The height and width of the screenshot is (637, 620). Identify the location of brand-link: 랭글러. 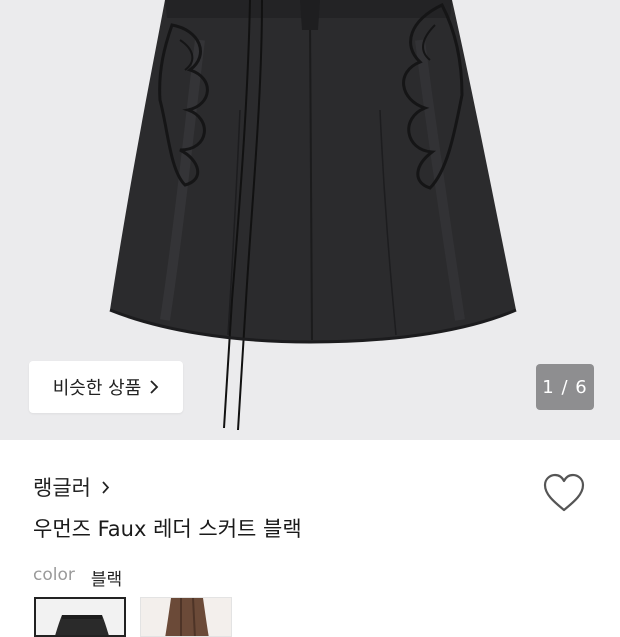
(71, 487).